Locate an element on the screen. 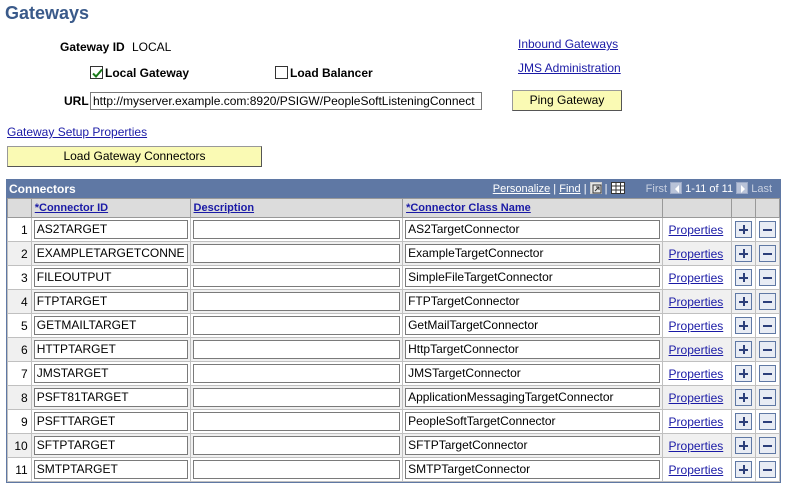 This screenshot has height=490, width=789. row-number: 5 is located at coordinates (19, 325).